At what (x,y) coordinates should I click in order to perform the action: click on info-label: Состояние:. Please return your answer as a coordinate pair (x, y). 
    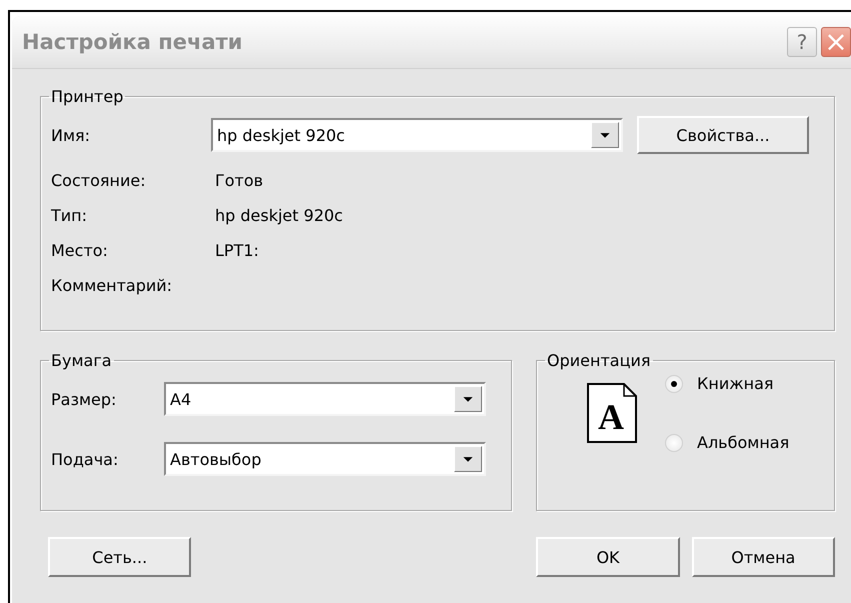
    Looking at the image, I should click on (99, 180).